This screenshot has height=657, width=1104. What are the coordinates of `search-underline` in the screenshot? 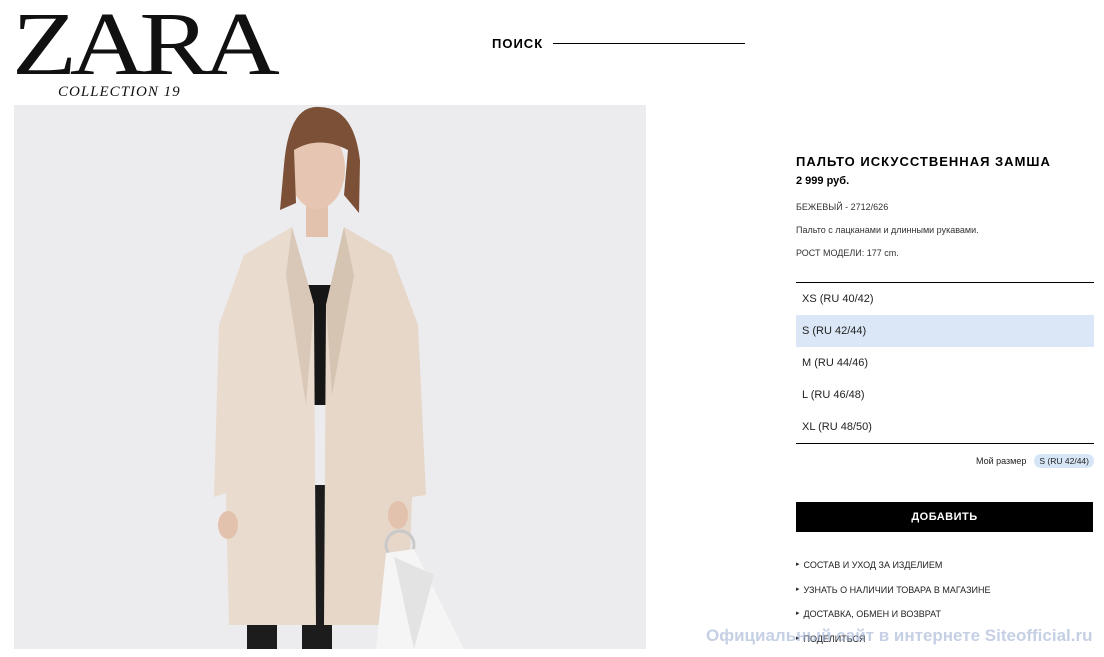 It's located at (649, 43).